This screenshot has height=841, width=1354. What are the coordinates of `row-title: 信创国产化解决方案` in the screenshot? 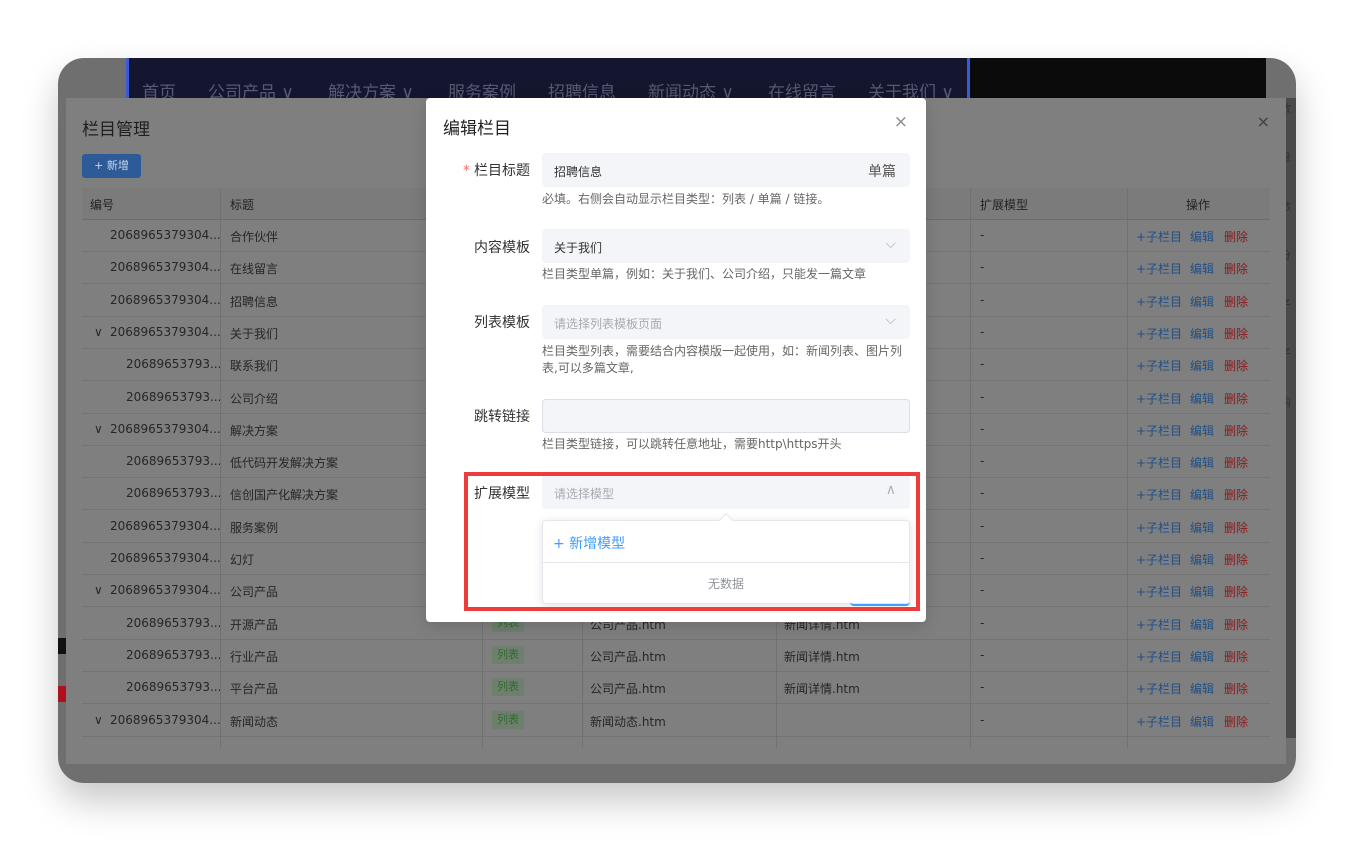 It's located at (284, 495).